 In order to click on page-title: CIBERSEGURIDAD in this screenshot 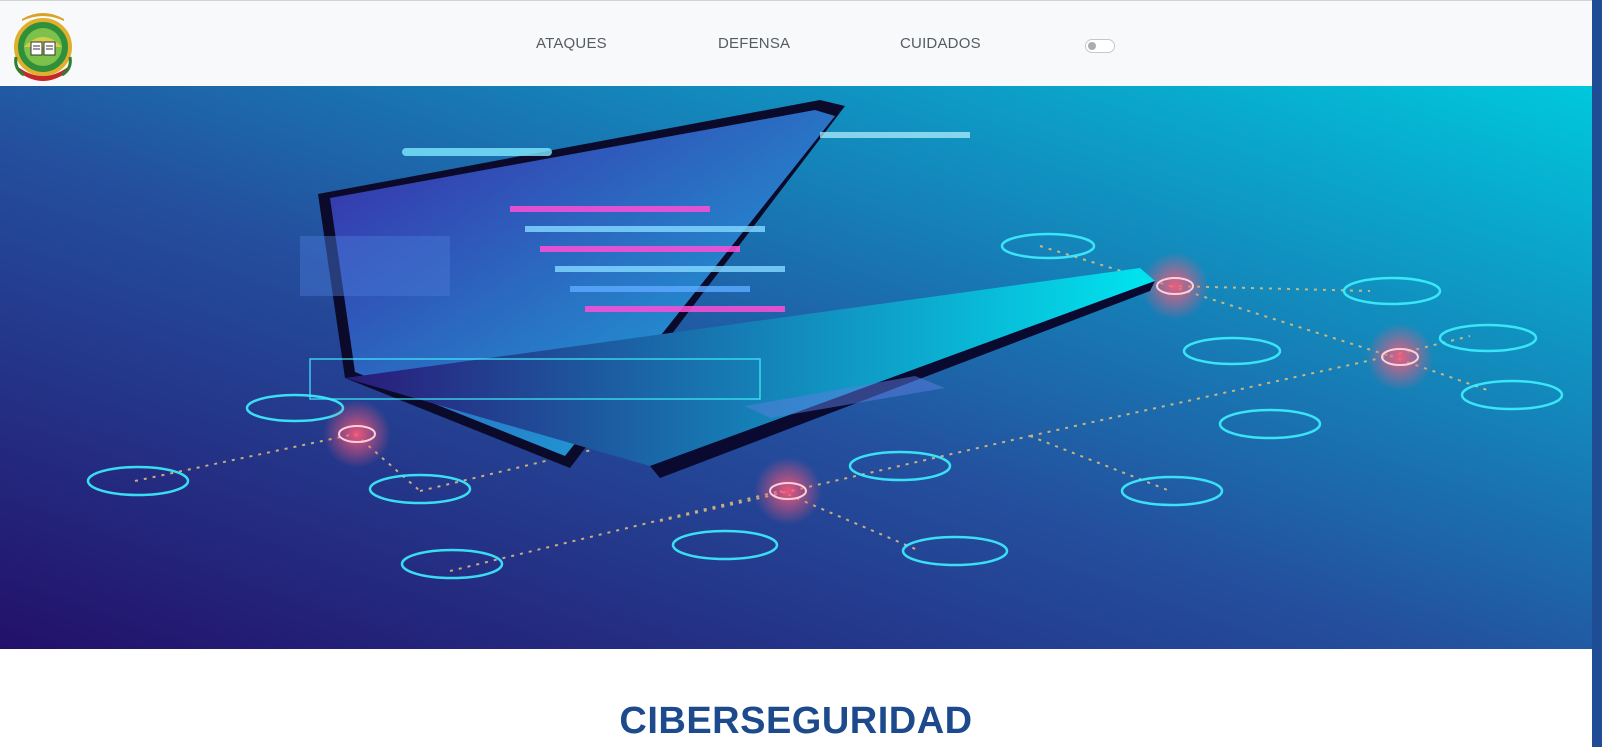, I will do `click(796, 721)`.